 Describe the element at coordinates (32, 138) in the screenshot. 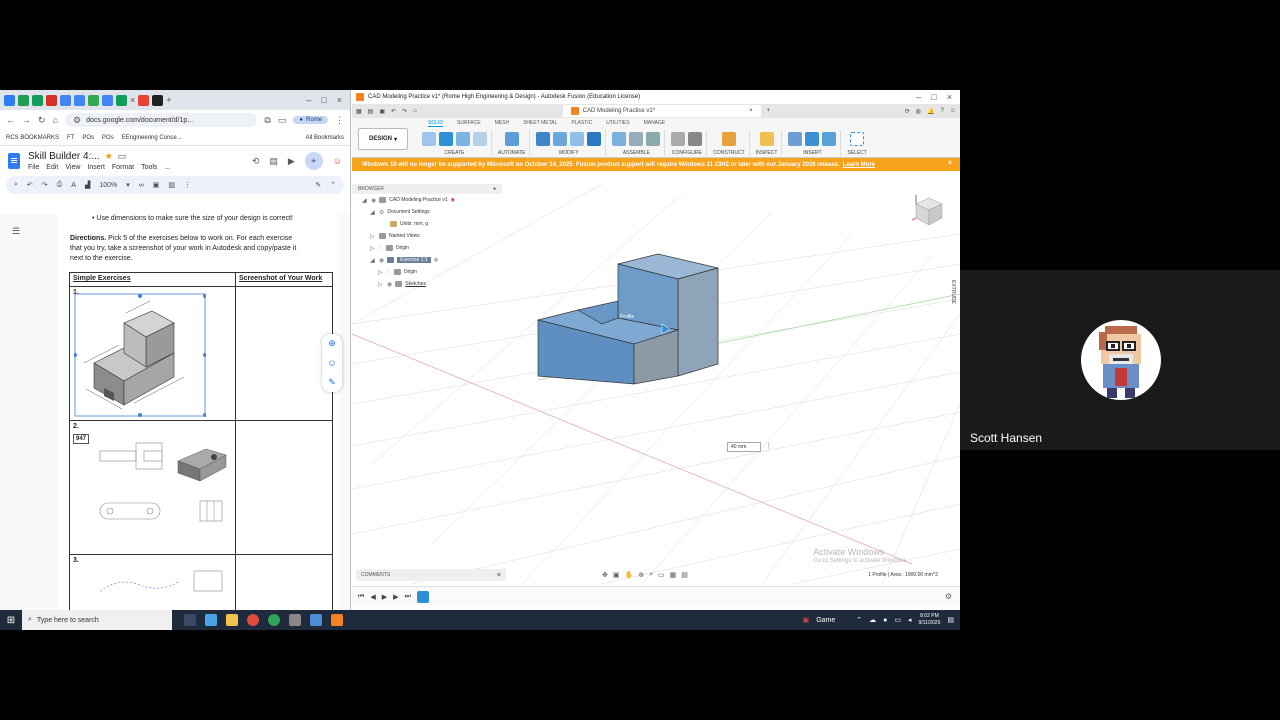

I see `bookmark-rcs: RCS BOOKMARKS` at that location.